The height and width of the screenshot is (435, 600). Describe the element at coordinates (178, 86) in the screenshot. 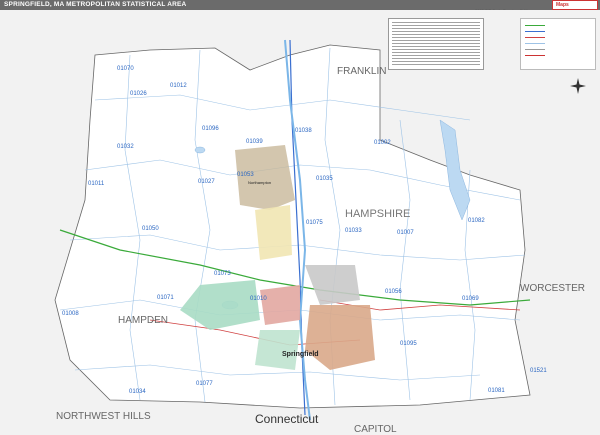

I see `zip-label: 01012` at that location.